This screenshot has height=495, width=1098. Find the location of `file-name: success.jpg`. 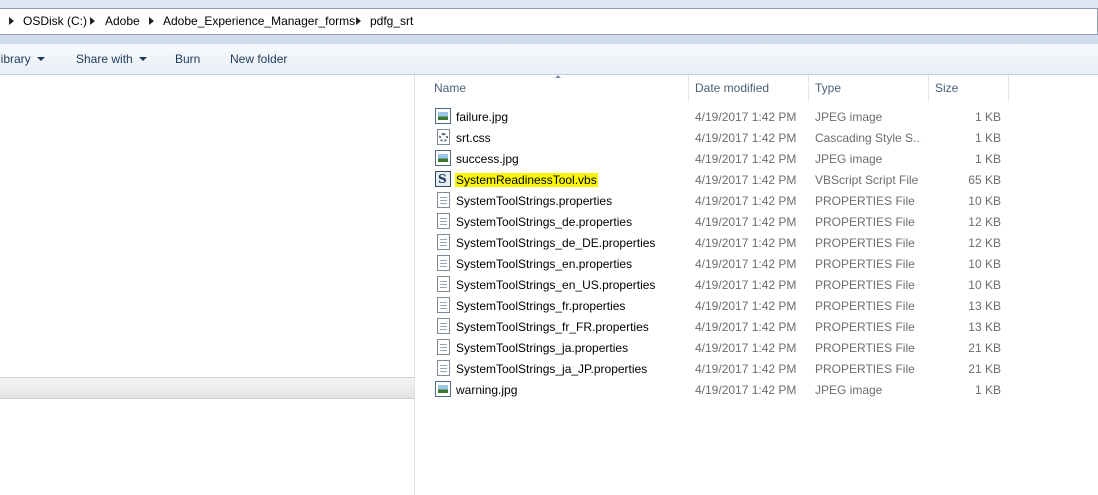

file-name: success.jpg is located at coordinates (487, 159).